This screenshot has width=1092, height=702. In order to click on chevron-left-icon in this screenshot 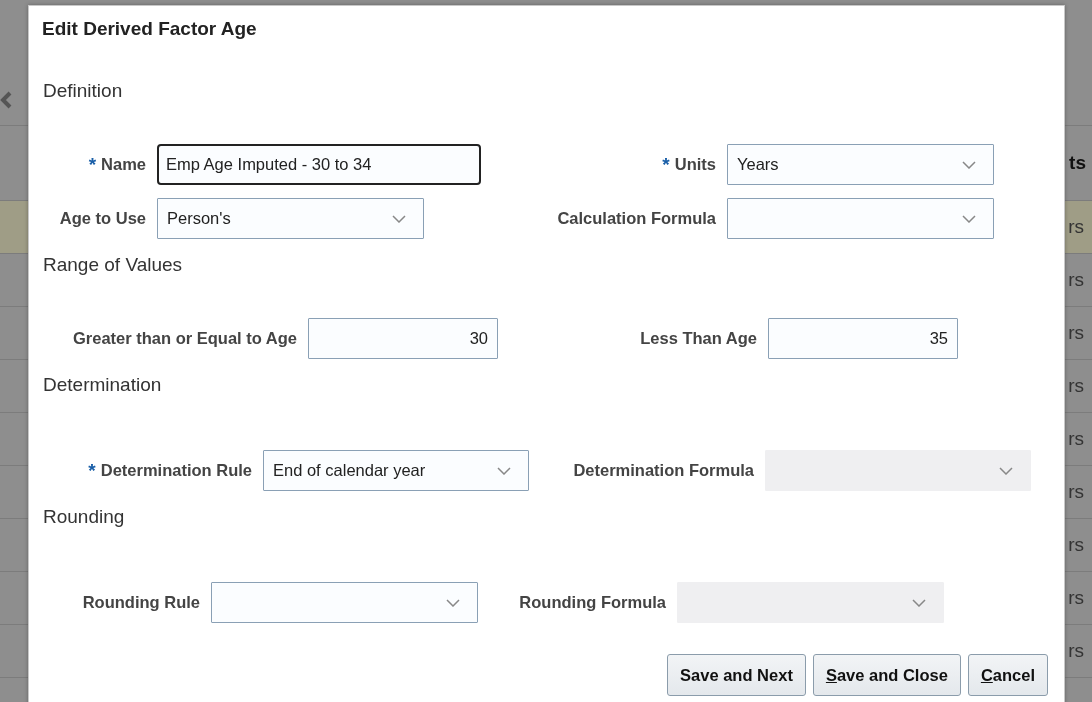, I will do `click(6, 100)`.